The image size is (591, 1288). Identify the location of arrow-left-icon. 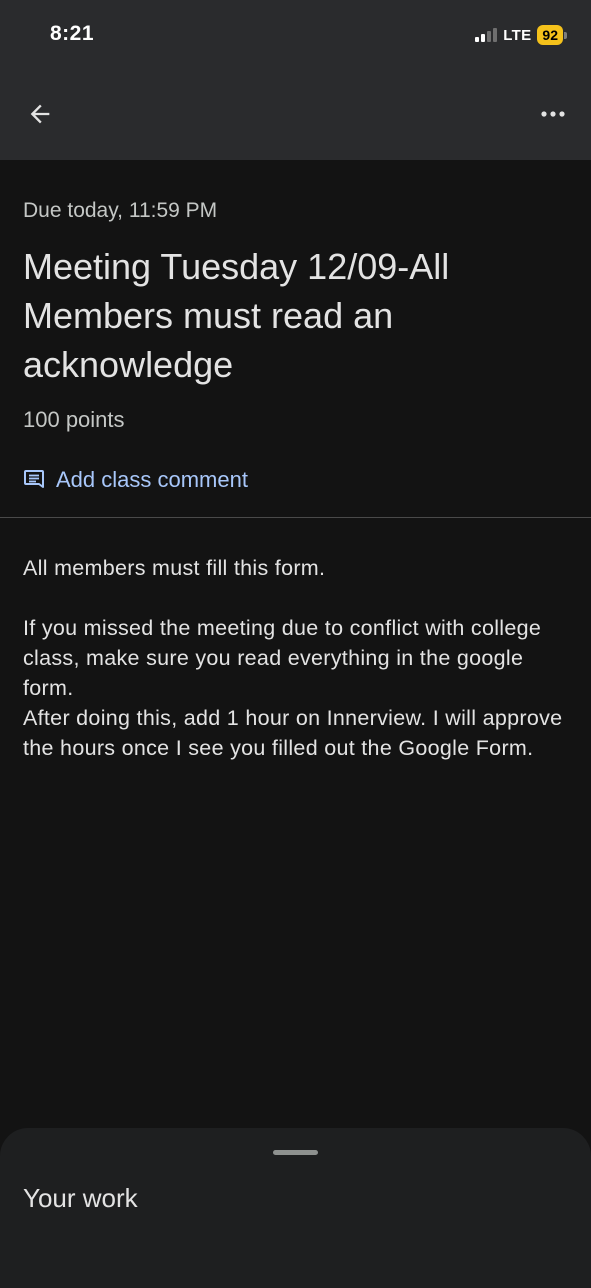
(40, 114).